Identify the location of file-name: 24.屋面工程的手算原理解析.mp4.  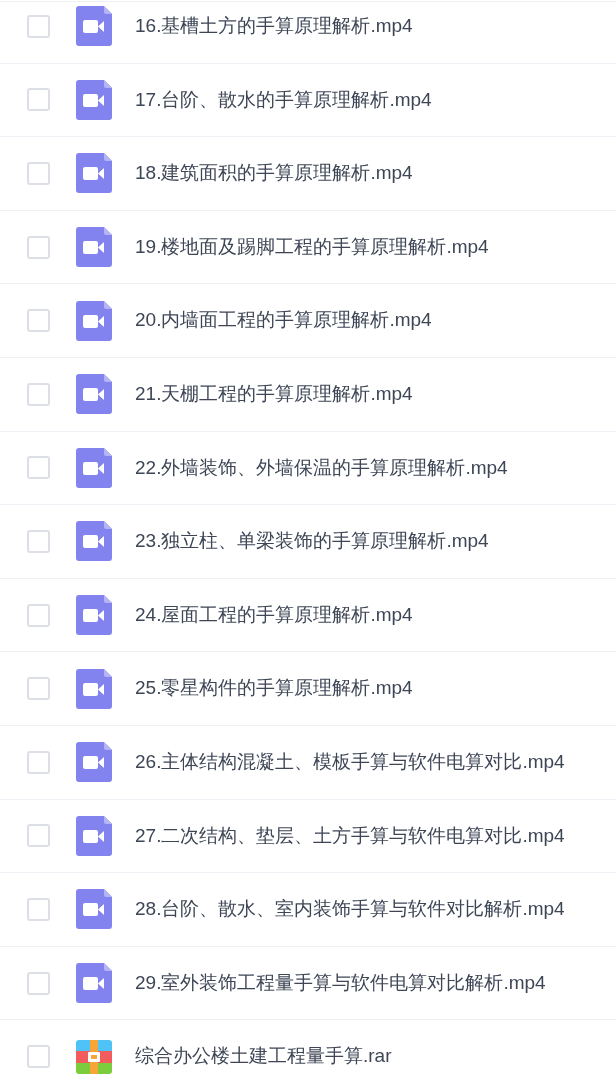
(274, 615).